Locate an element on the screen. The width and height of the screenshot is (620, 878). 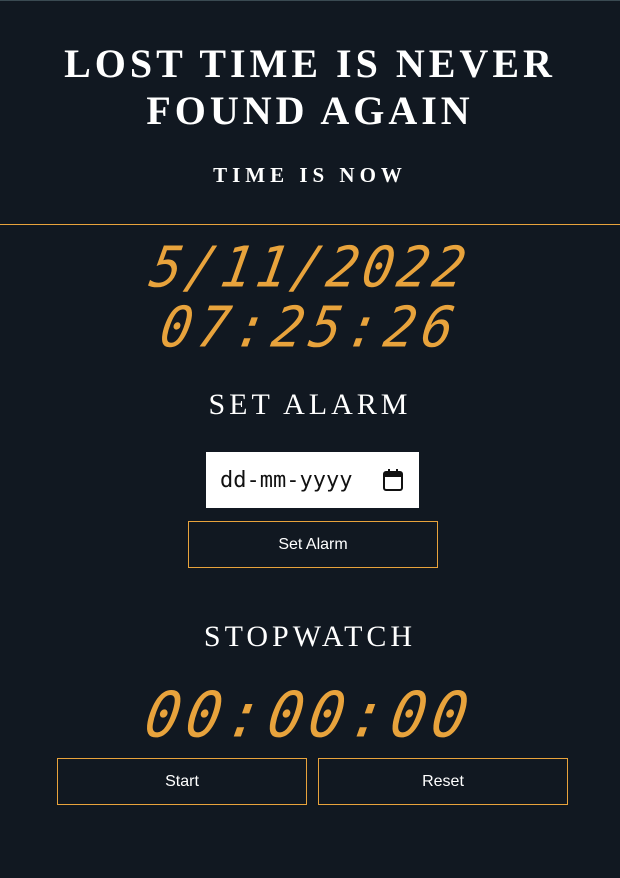
reset-button: Reset is located at coordinates (443, 781).